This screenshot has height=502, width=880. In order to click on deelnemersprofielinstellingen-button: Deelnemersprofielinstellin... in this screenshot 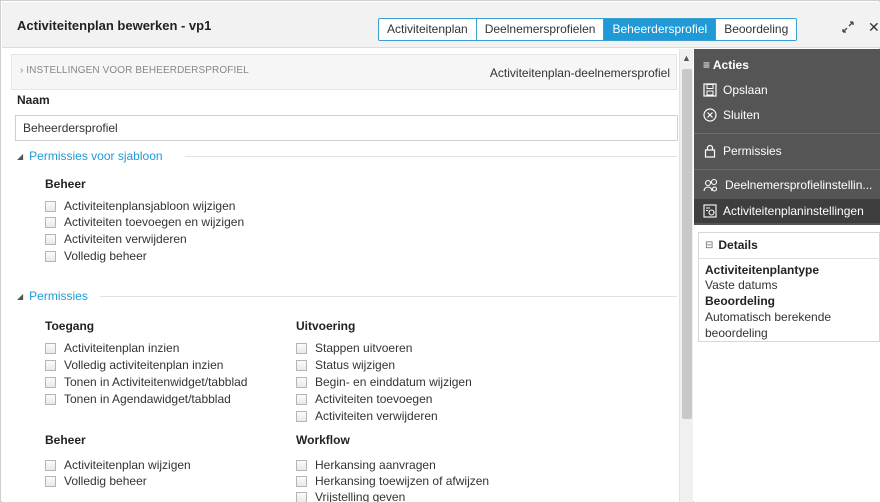, I will do `click(787, 185)`.